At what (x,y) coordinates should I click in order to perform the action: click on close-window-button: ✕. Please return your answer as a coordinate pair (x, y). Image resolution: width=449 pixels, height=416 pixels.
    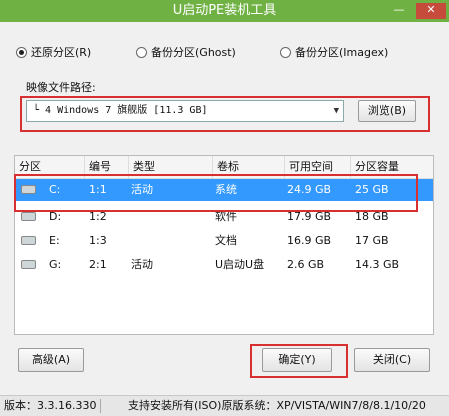
    Looking at the image, I should click on (431, 11).